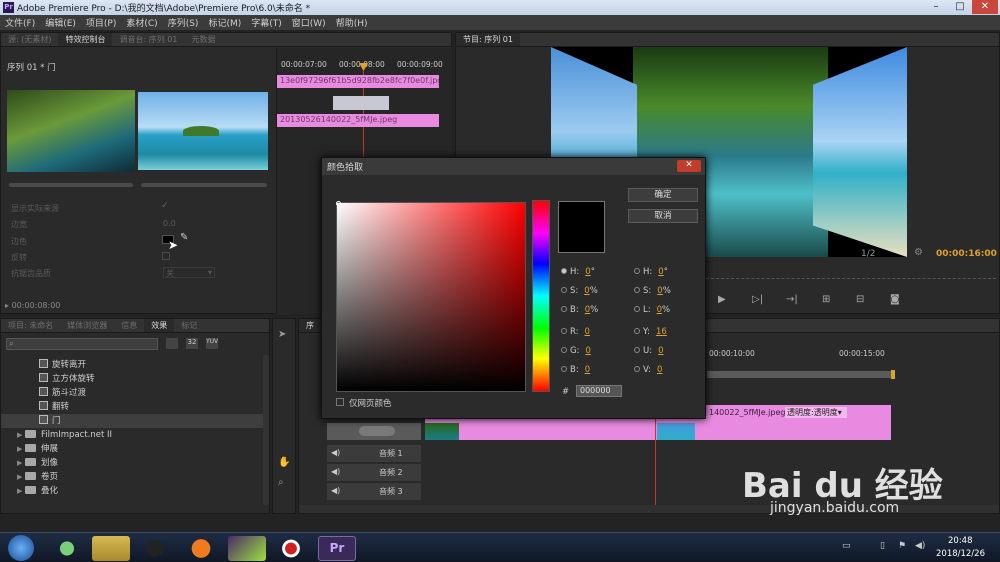 The width and height of the screenshot is (1000, 562). I want to click on maximize-icon: □, so click(960, 7).